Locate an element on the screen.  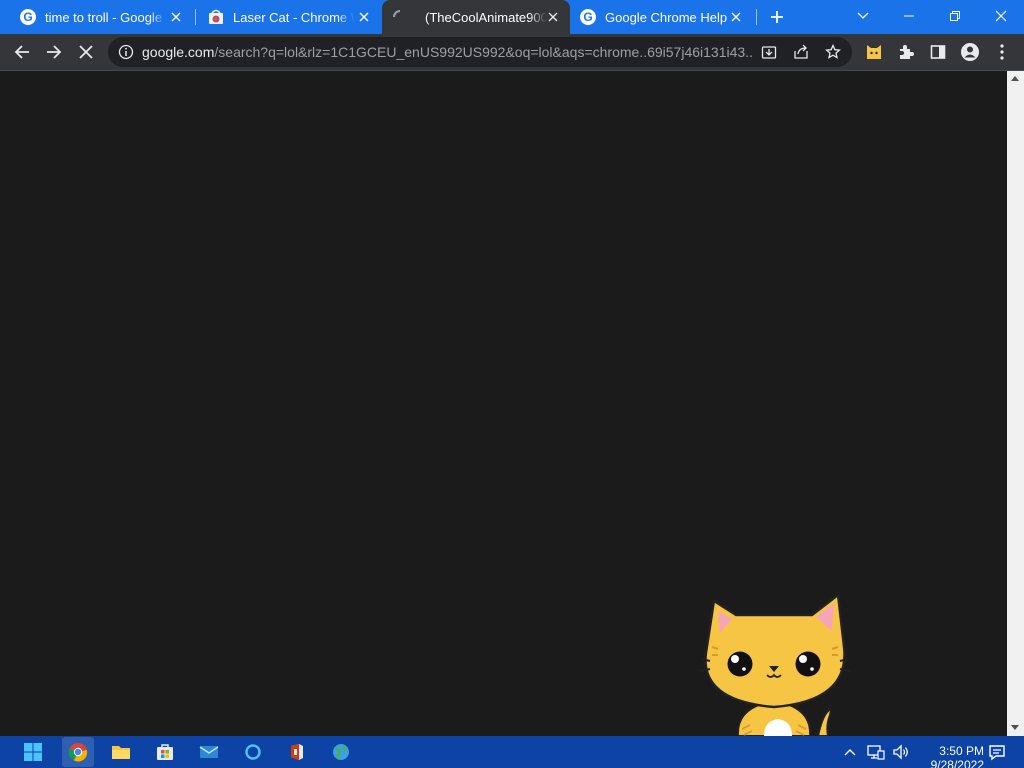
tab-laser-cat: Laser Cat - Chrome We is located at coordinates (284, 17).